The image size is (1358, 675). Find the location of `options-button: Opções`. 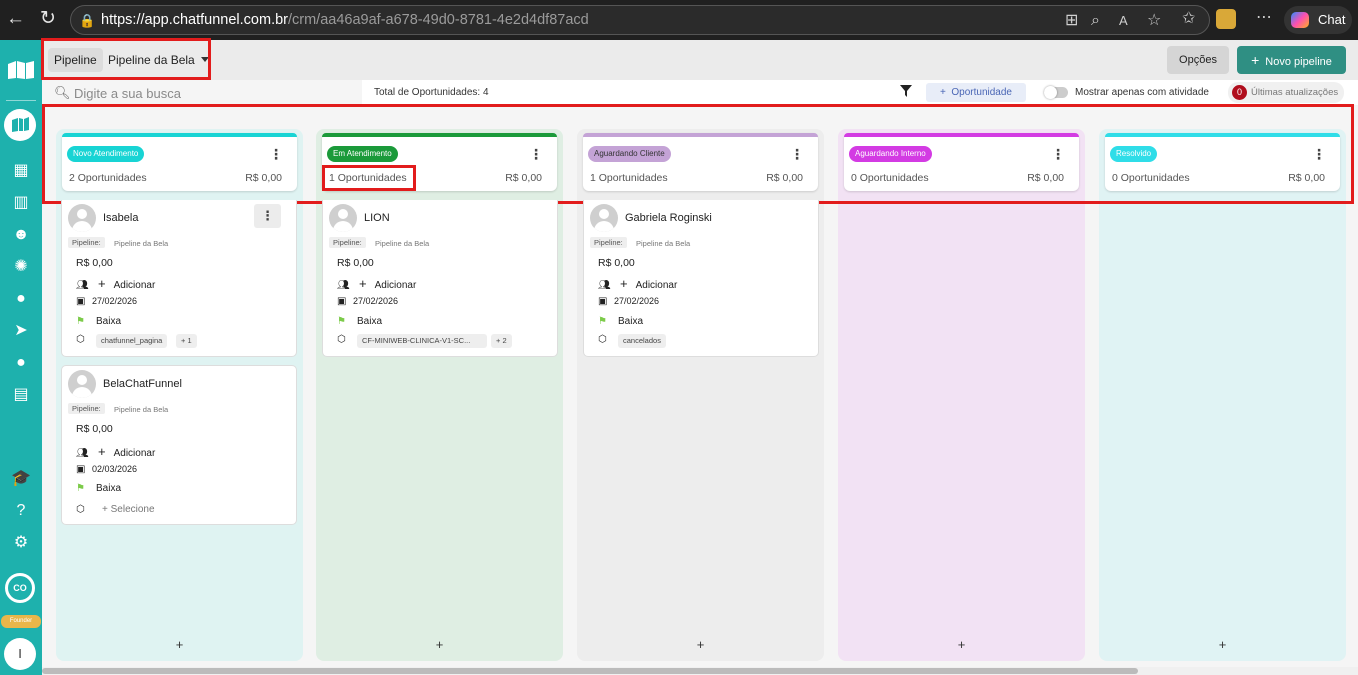

options-button: Opções is located at coordinates (1198, 60).